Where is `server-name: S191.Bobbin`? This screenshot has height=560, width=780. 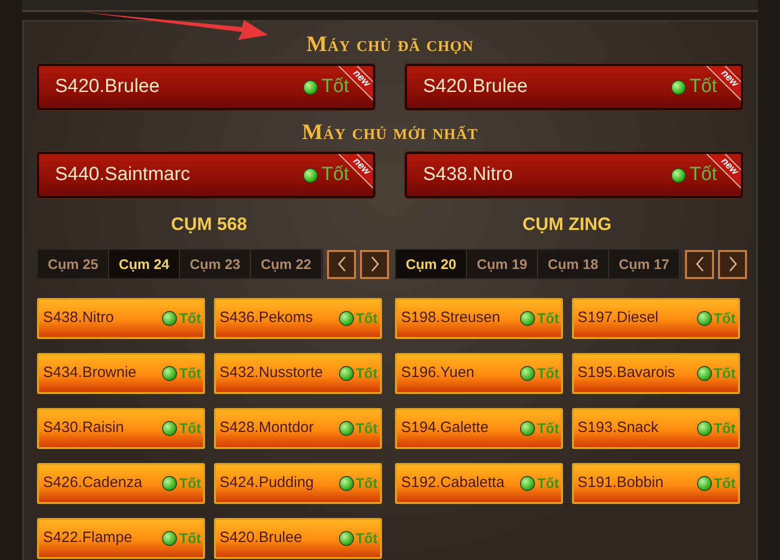 server-name: S191.Bobbin is located at coordinates (621, 483).